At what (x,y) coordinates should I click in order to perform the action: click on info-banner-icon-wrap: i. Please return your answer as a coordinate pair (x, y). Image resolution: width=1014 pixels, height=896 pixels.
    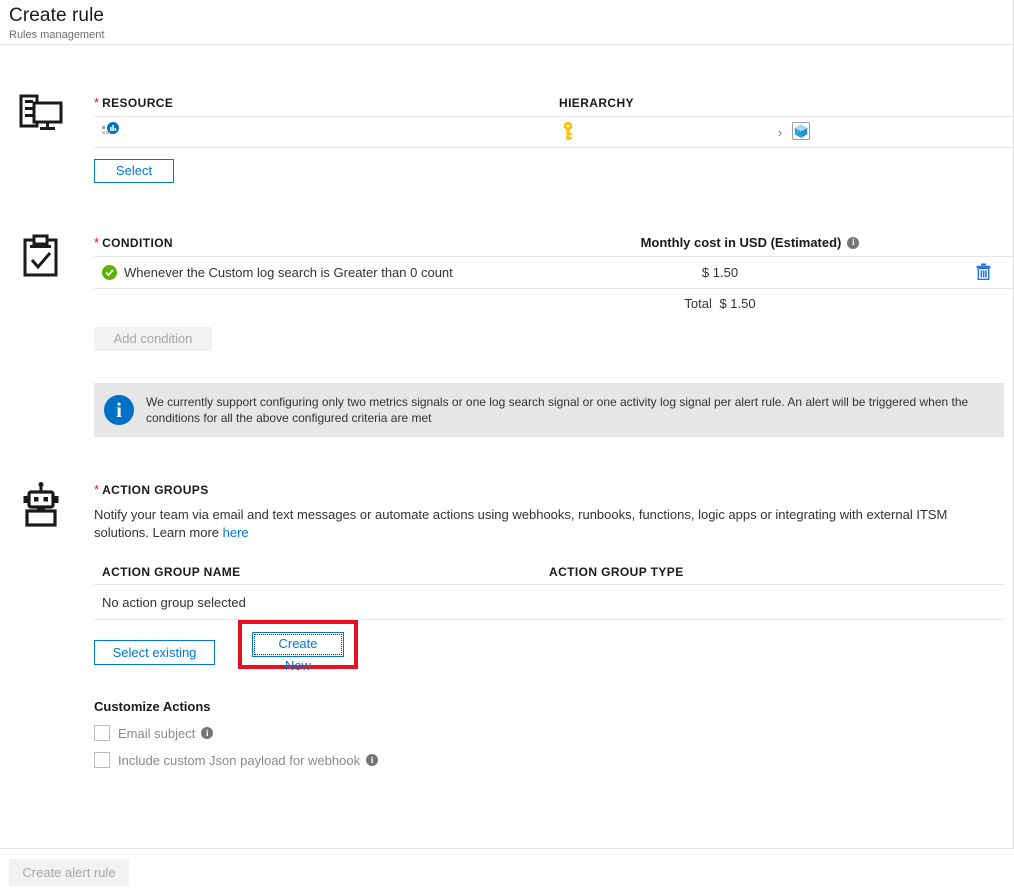
    Looking at the image, I should click on (119, 410).